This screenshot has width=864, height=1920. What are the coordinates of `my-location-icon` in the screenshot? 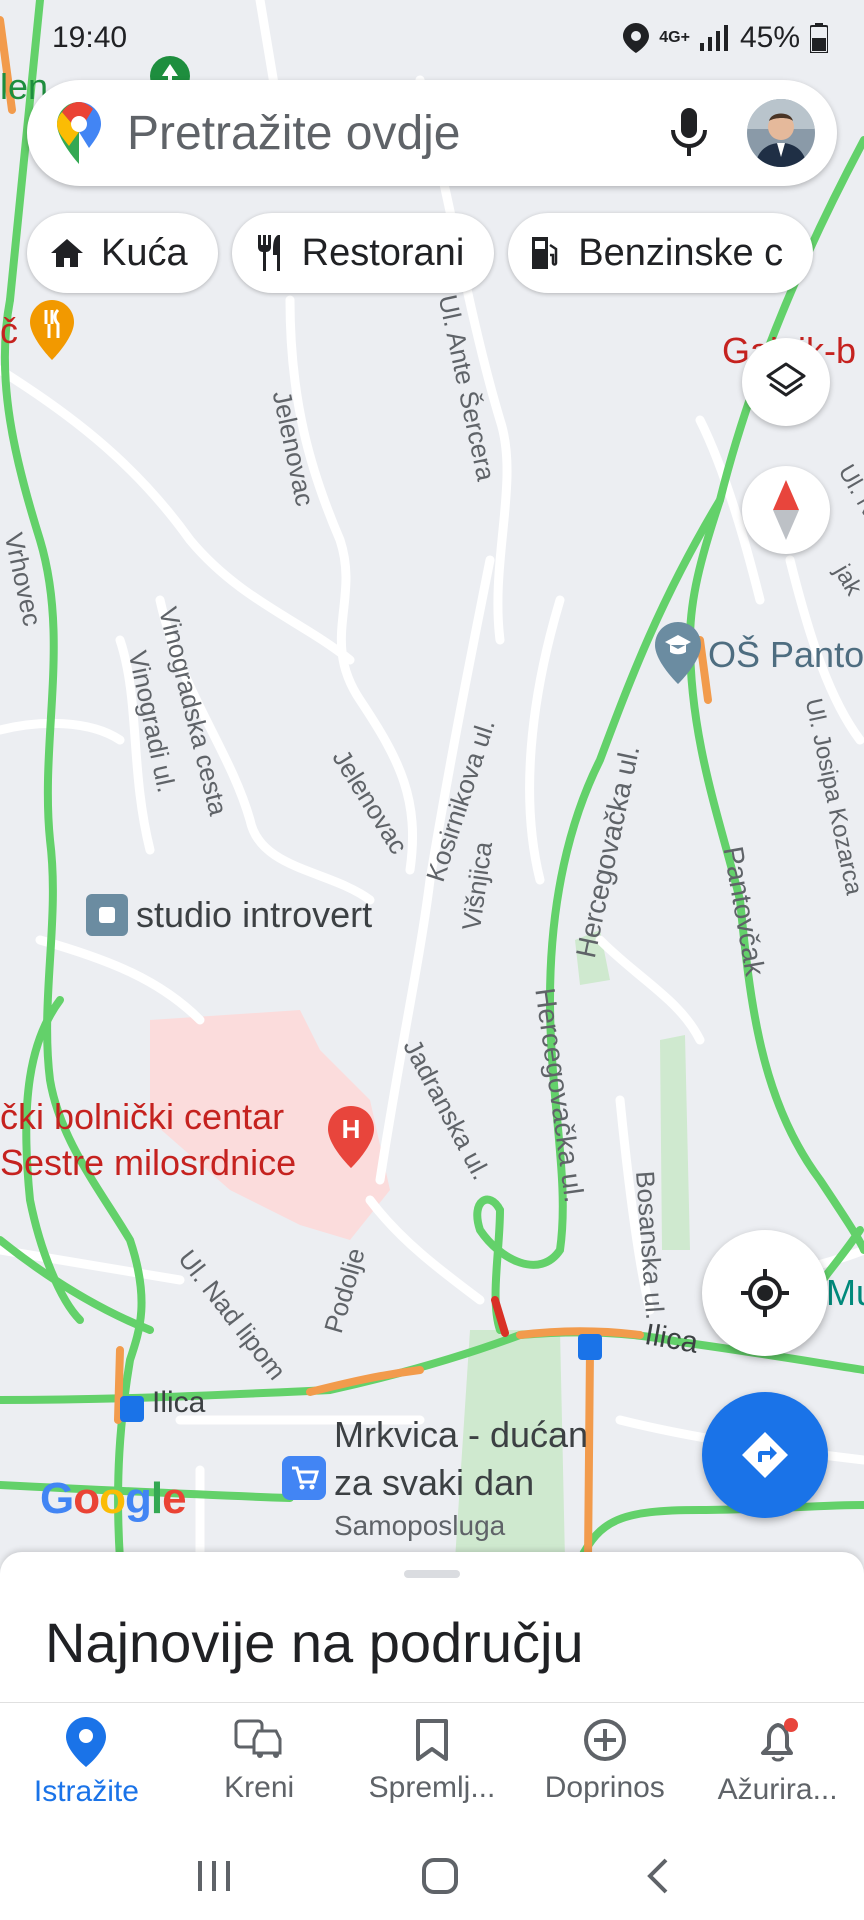 It's located at (765, 1293).